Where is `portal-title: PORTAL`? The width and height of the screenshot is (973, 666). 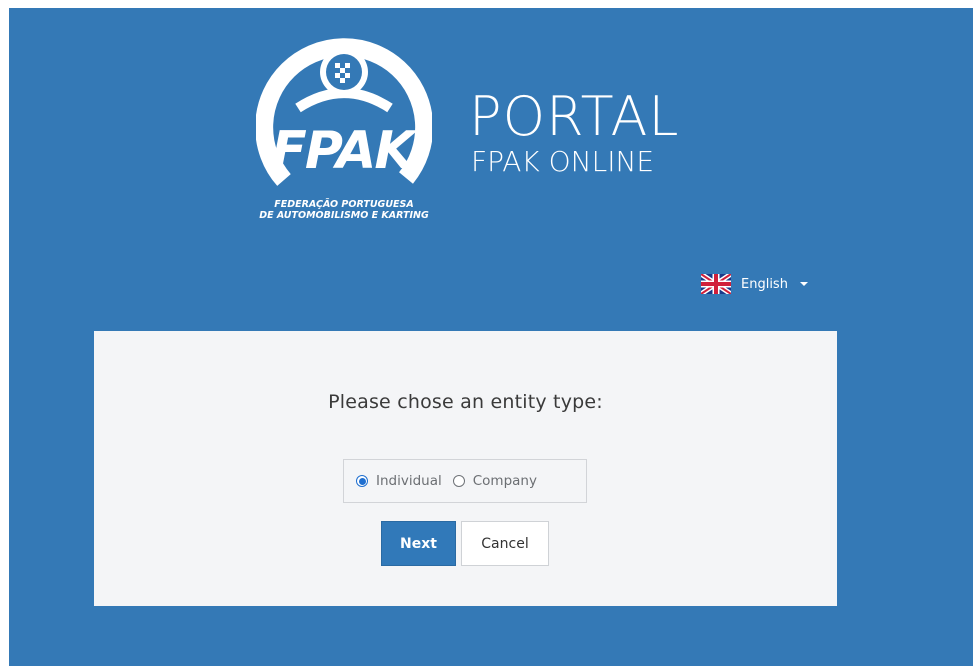 portal-title: PORTAL is located at coordinates (574, 116).